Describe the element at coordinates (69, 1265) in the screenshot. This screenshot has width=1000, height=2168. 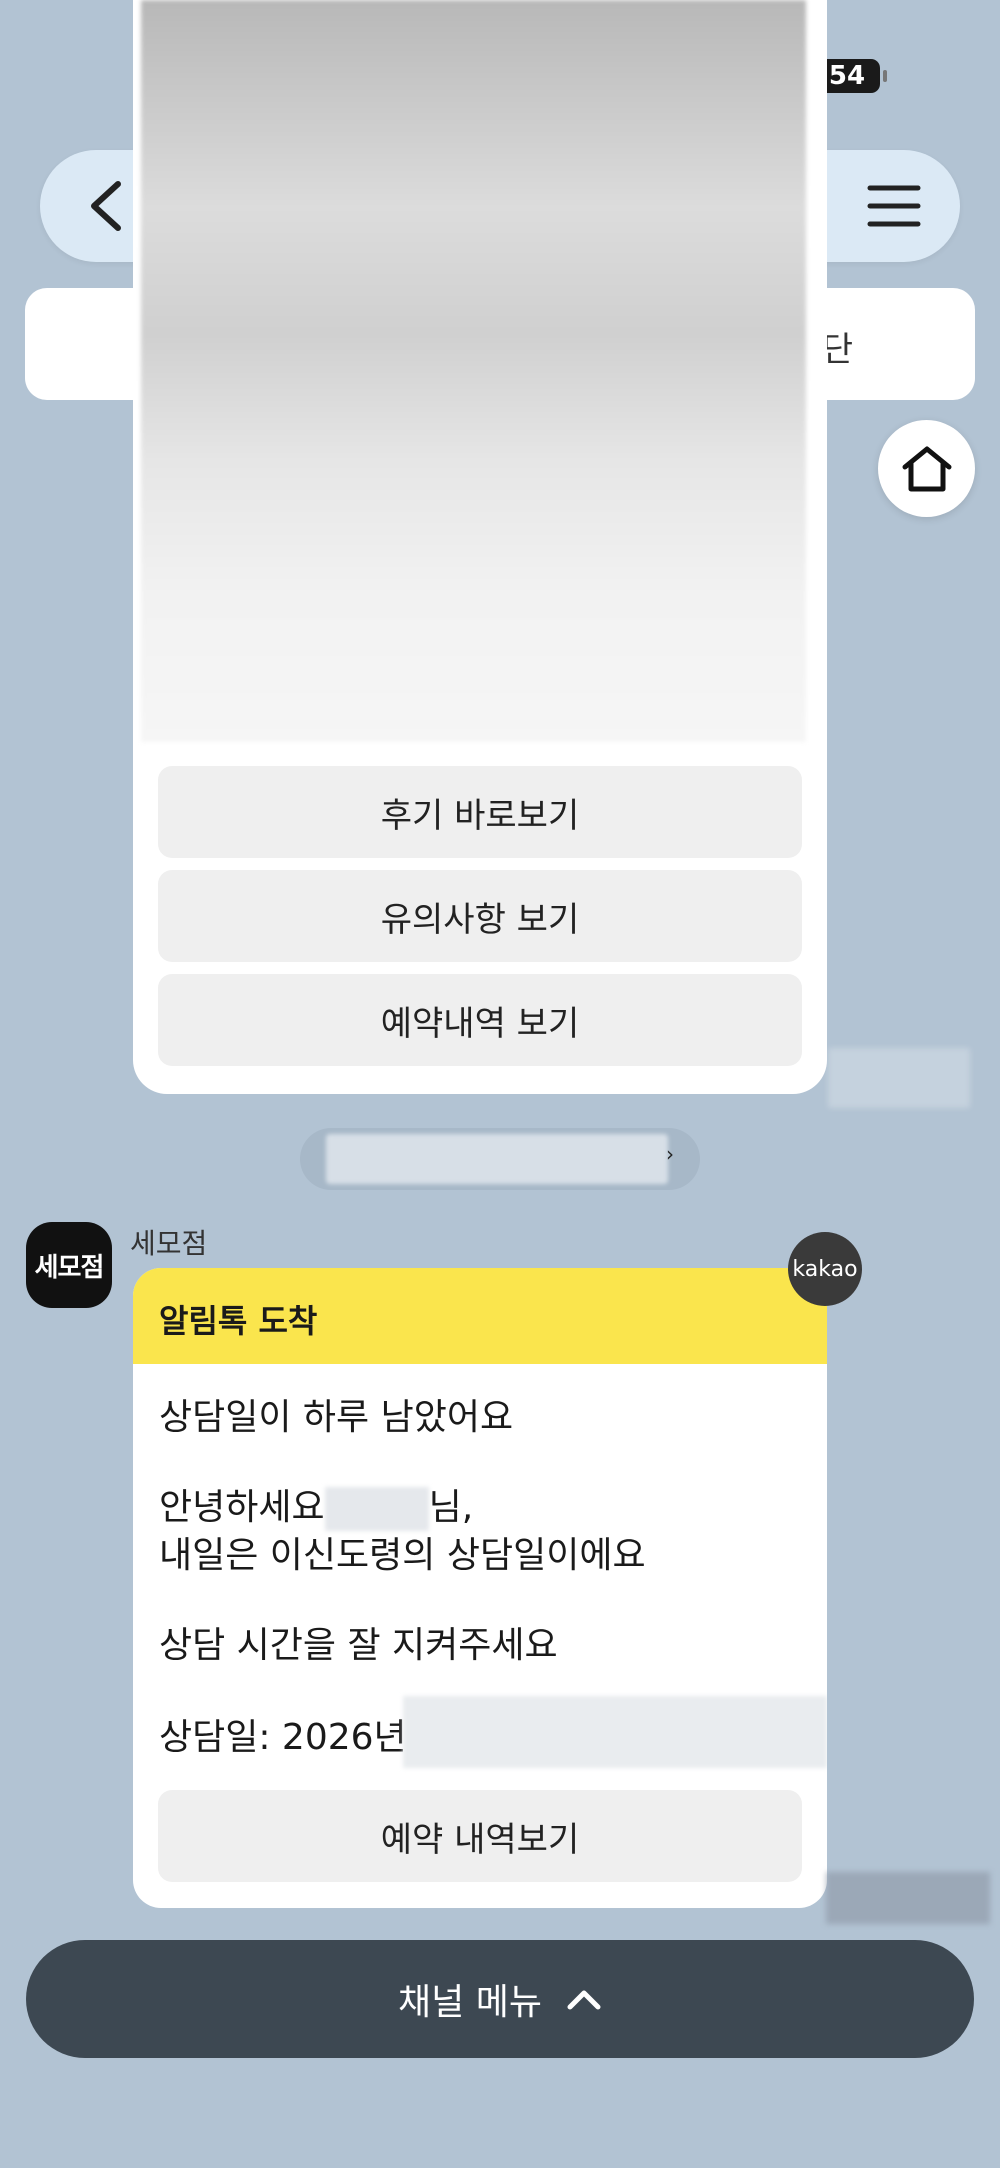
I see `avatar: 세모점` at that location.